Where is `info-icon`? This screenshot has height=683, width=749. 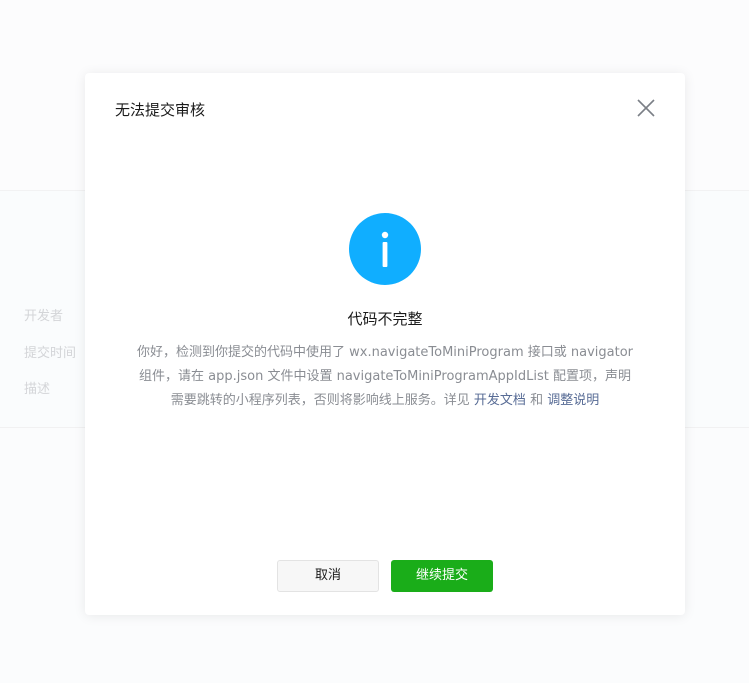
info-icon is located at coordinates (385, 249).